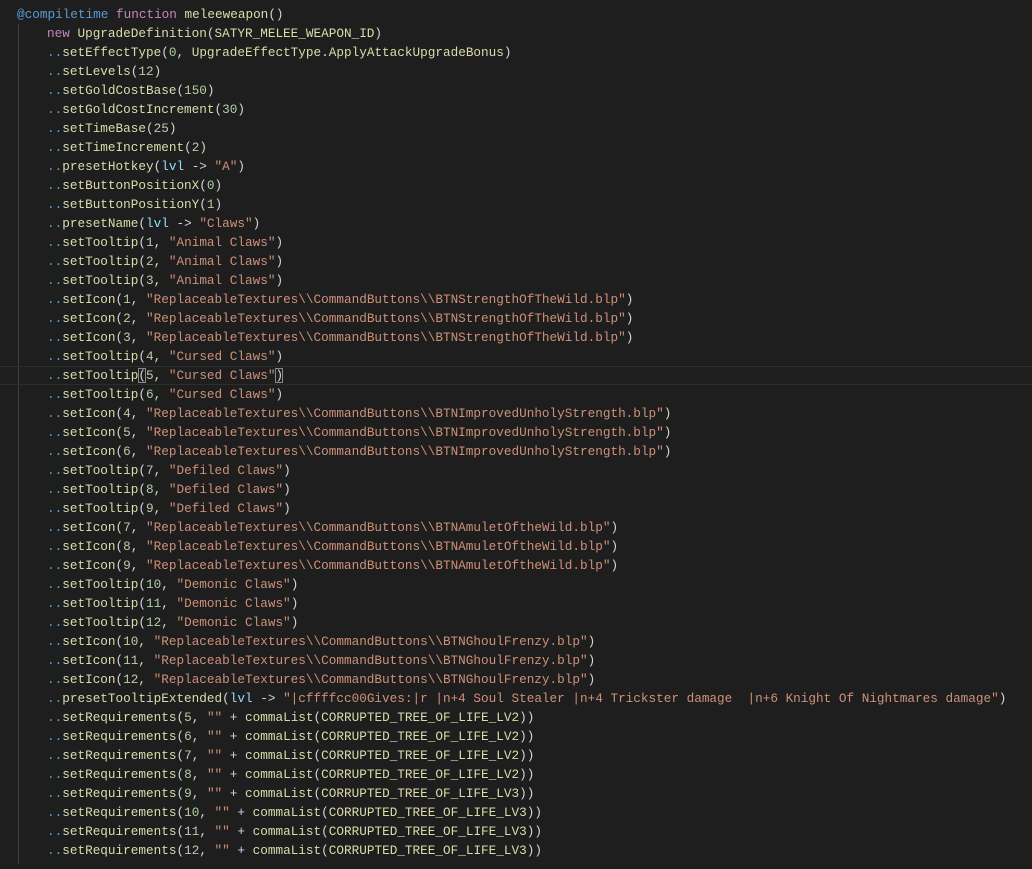  Describe the element at coordinates (524, 109) in the screenshot. I see `code-line: ..setGoldCostIncrement(30)` at that location.